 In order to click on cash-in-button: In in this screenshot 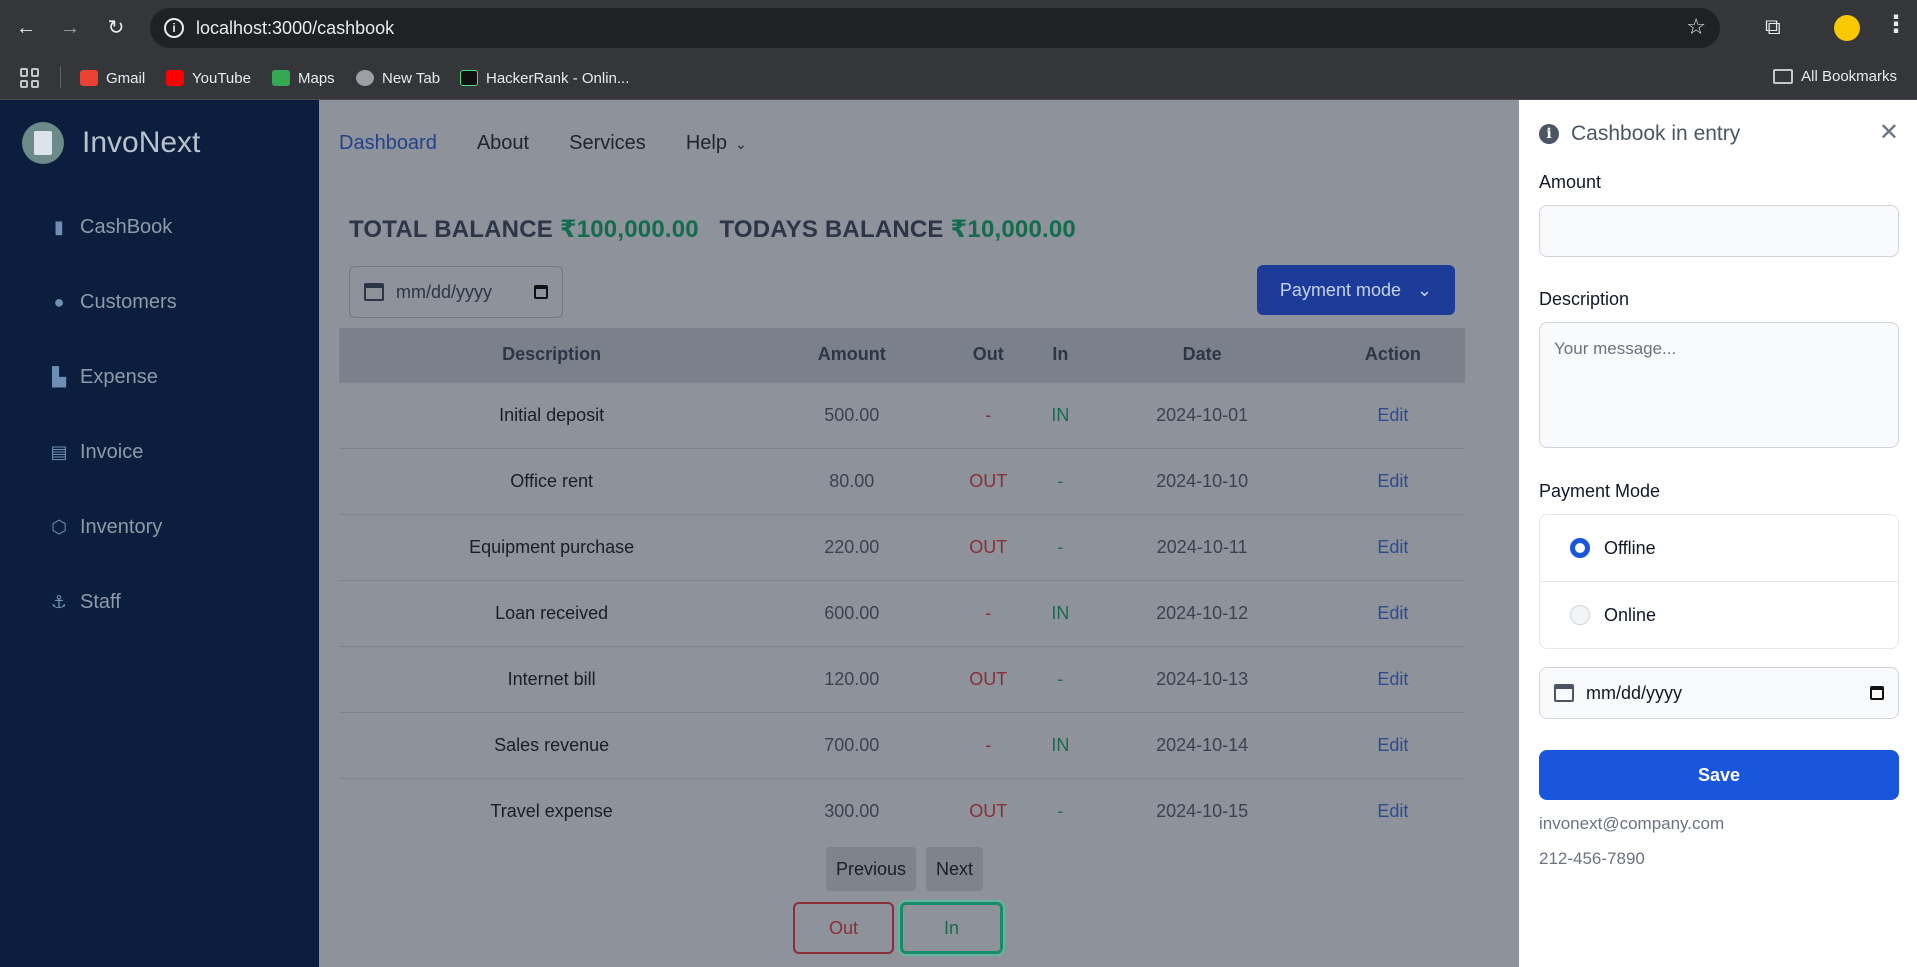, I will do `click(951, 928)`.